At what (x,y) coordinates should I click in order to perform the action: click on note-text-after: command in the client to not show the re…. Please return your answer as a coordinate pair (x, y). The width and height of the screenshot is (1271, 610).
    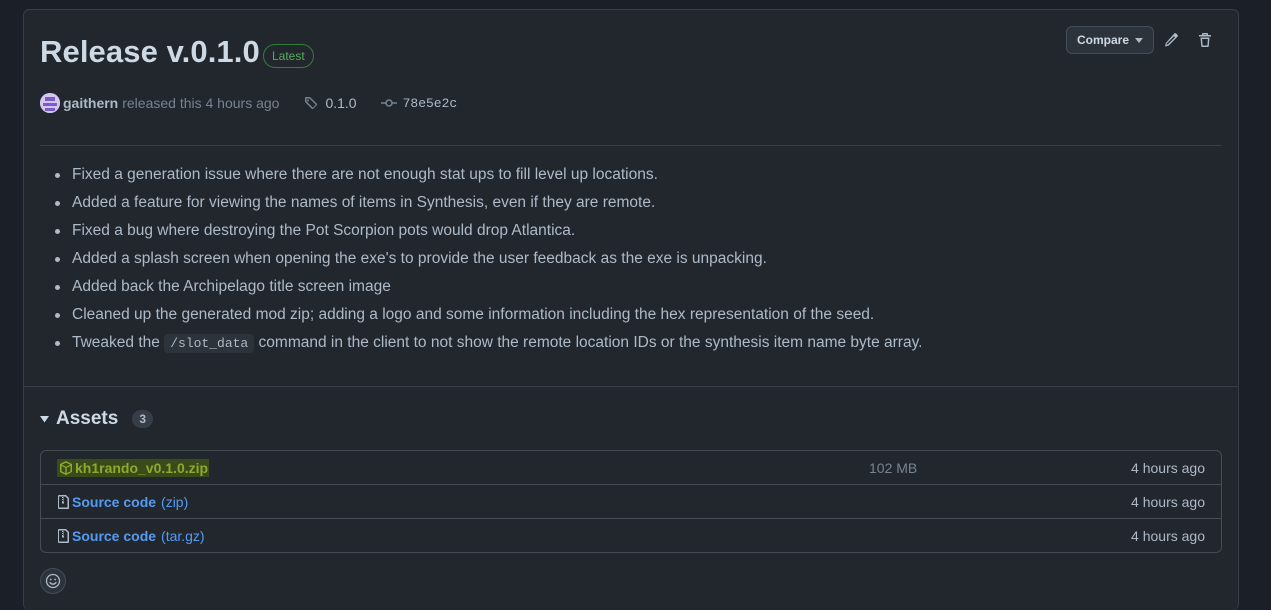
    Looking at the image, I should click on (590, 342).